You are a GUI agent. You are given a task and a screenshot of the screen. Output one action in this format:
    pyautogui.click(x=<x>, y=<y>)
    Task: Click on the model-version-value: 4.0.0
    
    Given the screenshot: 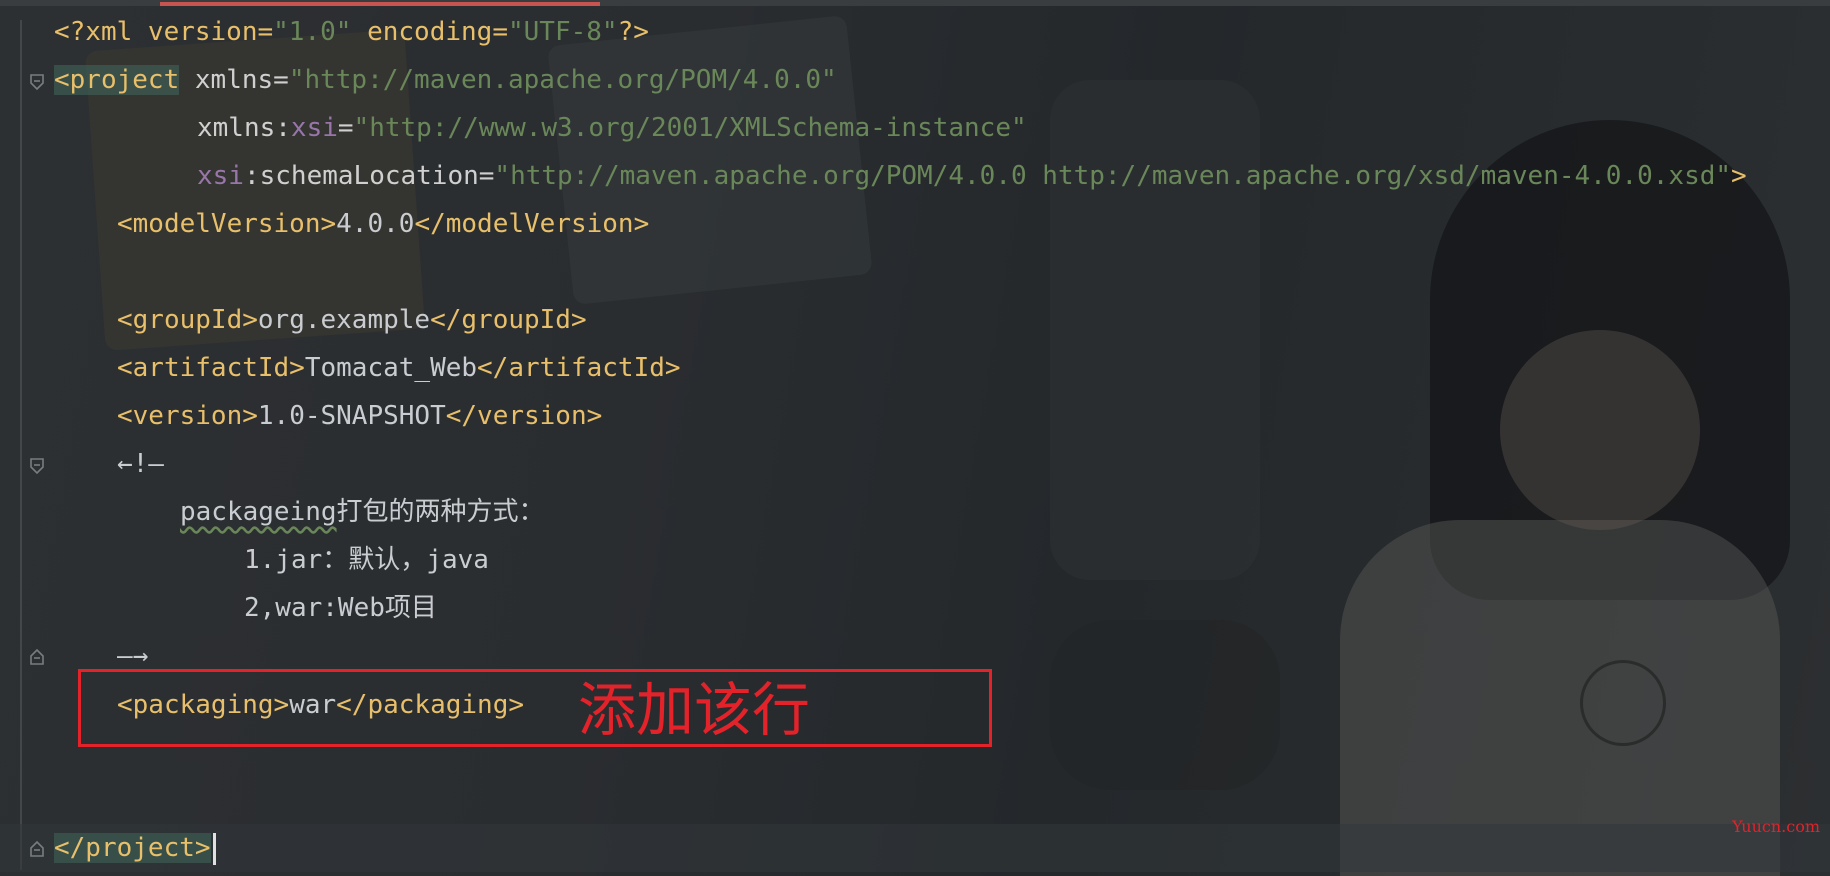 What is the action you would take?
    pyautogui.click(x=375, y=224)
    